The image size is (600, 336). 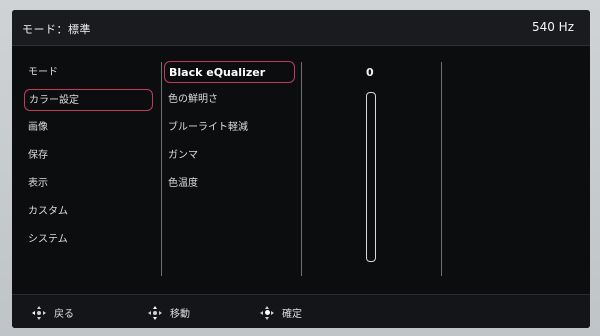 What do you see at coordinates (229, 128) in the screenshot?
I see `submenu-item-low-blue-light: ブルーライト軽減` at bounding box center [229, 128].